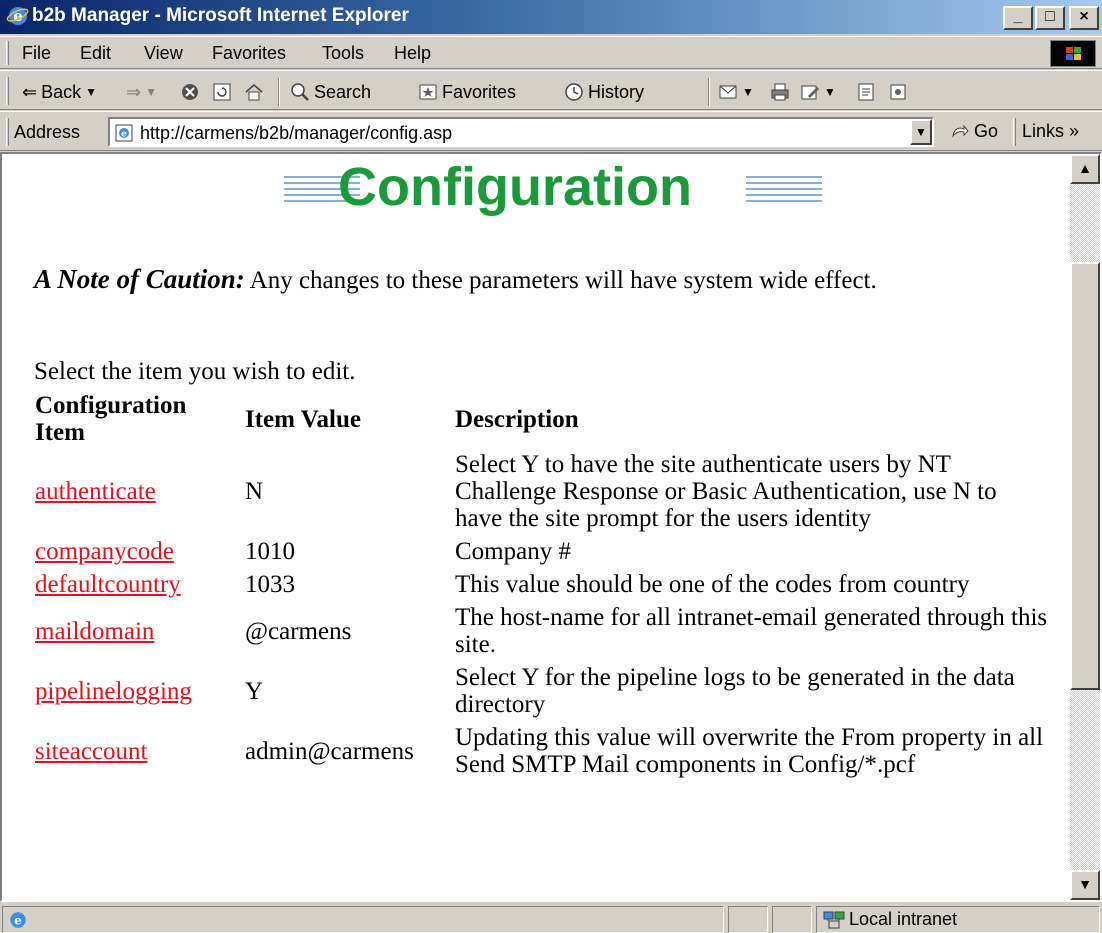 Image resolution: width=1102 pixels, height=933 pixels. I want to click on status-zone-pane: Local intranet, so click(958, 919).